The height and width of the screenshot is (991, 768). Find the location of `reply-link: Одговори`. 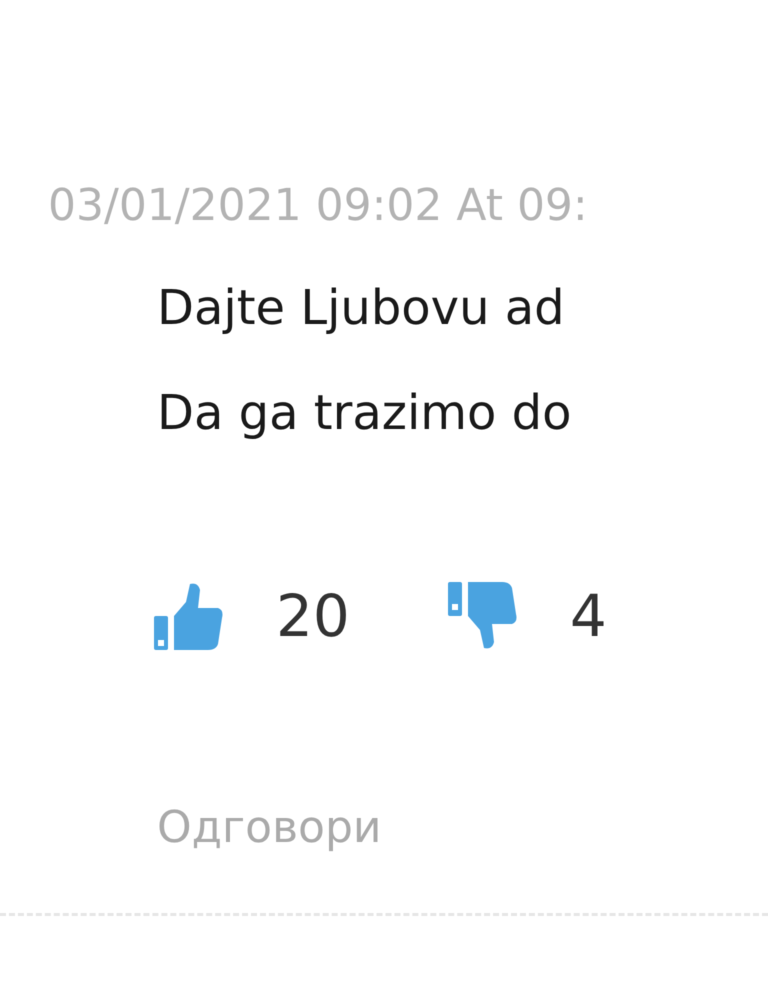

reply-link: Одговори is located at coordinates (462, 827).